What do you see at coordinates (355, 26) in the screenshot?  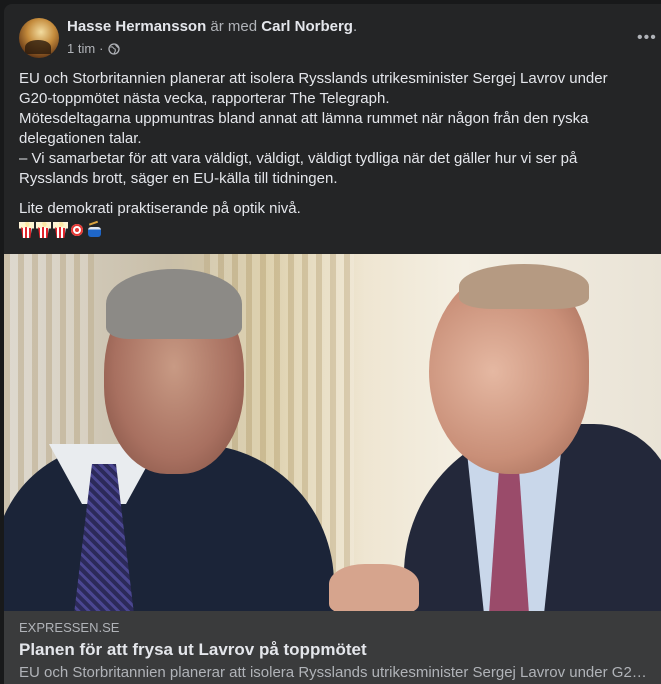 I see `tagged-suffix: .` at bounding box center [355, 26].